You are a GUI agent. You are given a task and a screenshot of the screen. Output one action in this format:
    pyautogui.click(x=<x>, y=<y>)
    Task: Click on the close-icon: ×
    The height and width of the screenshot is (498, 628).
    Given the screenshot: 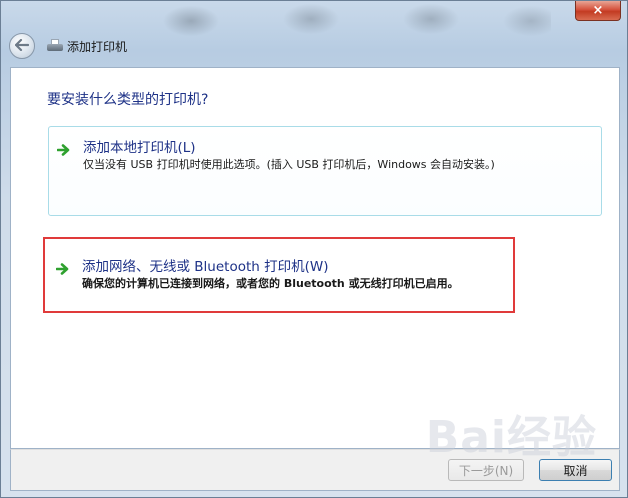 What is the action you would take?
    pyautogui.click(x=598, y=10)
    